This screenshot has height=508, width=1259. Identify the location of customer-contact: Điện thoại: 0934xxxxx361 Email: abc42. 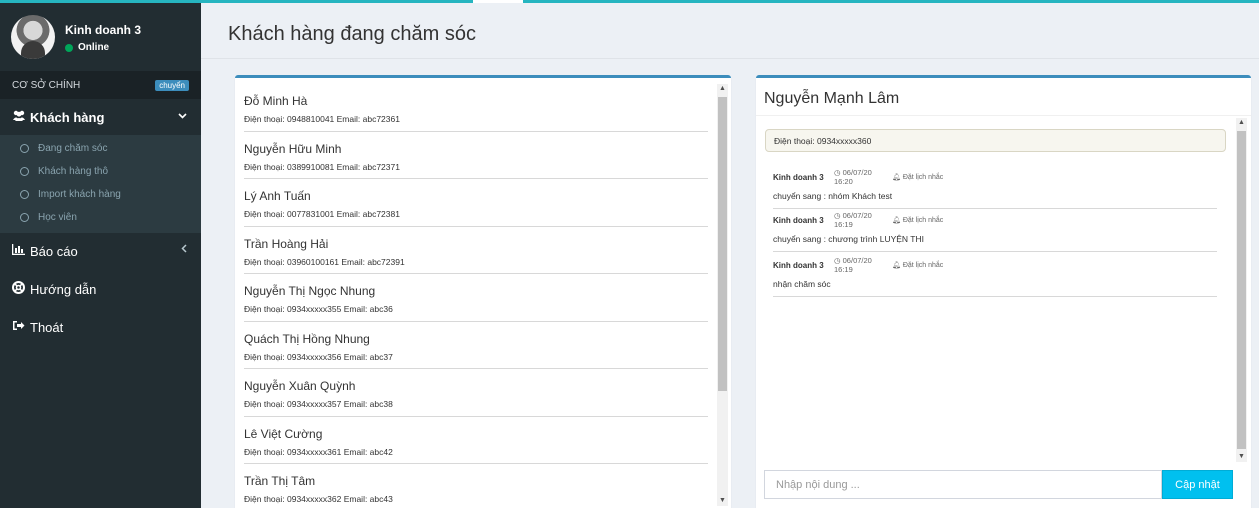
(318, 451).